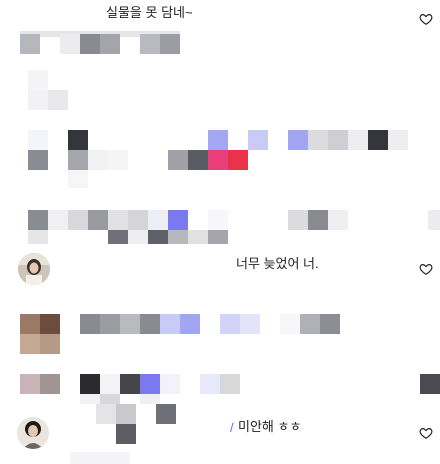  Describe the element at coordinates (270, 426) in the screenshot. I see `comment-text: 미안해 ㅎㅎ` at that location.